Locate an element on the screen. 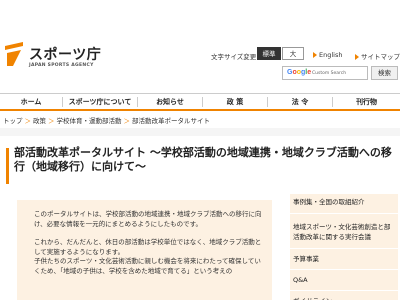 This screenshot has height=300, width=400. breadcrumb: トップ＞政策＞学校体育・運動部活動＞部活動改革ポータルサイト is located at coordinates (106, 120).